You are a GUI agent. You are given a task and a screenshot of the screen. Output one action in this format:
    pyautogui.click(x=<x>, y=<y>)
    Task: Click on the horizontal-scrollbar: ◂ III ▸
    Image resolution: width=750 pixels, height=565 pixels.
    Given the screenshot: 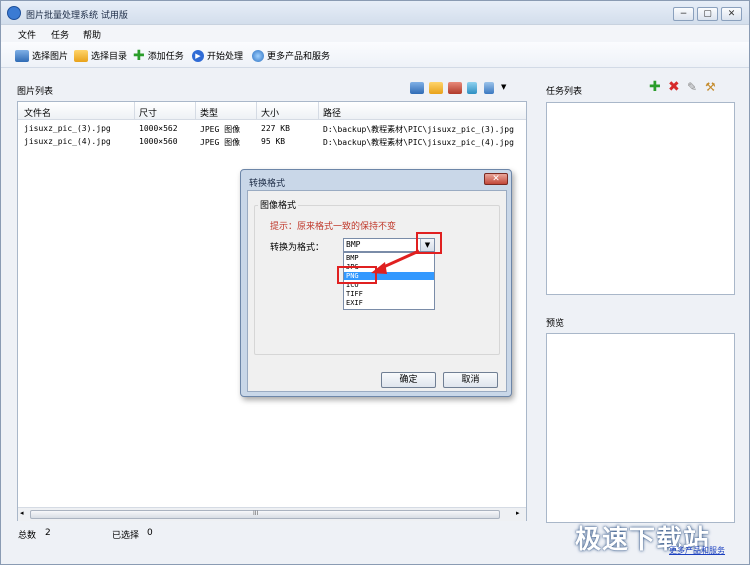 What is the action you would take?
    pyautogui.click(x=272, y=514)
    